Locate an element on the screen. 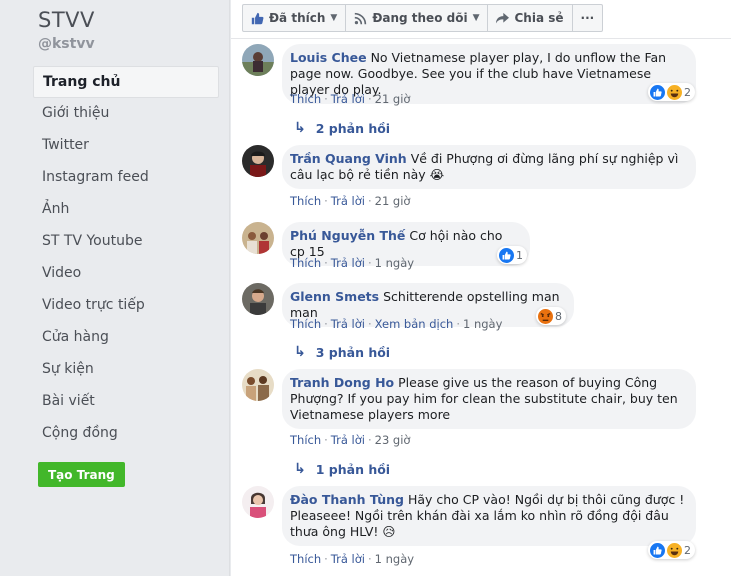 Image resolution: width=731 pixels, height=576 pixels. replies-count: 2 phản hồi is located at coordinates (353, 128).